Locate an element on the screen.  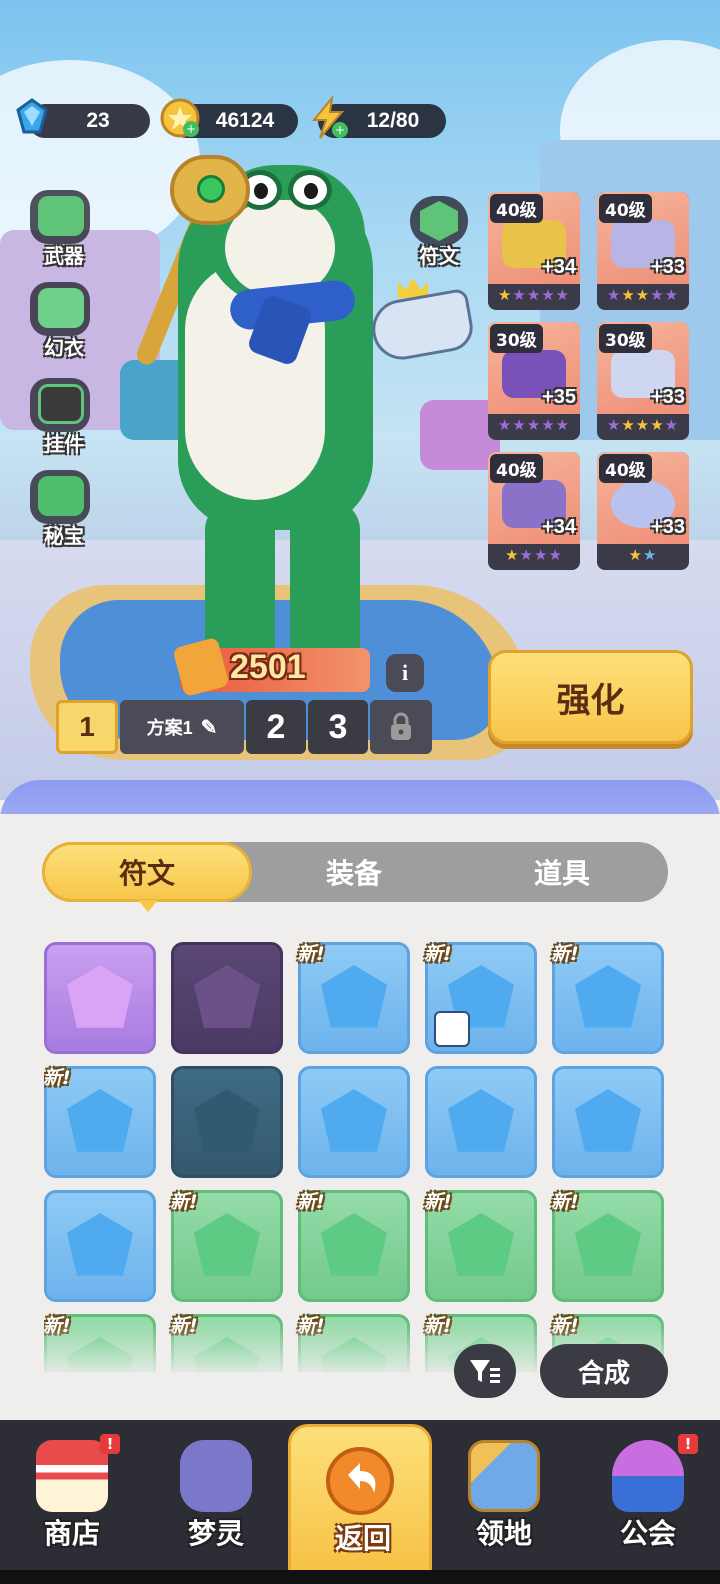
plan-1-name: 方案1 ✎ is located at coordinates (182, 727).